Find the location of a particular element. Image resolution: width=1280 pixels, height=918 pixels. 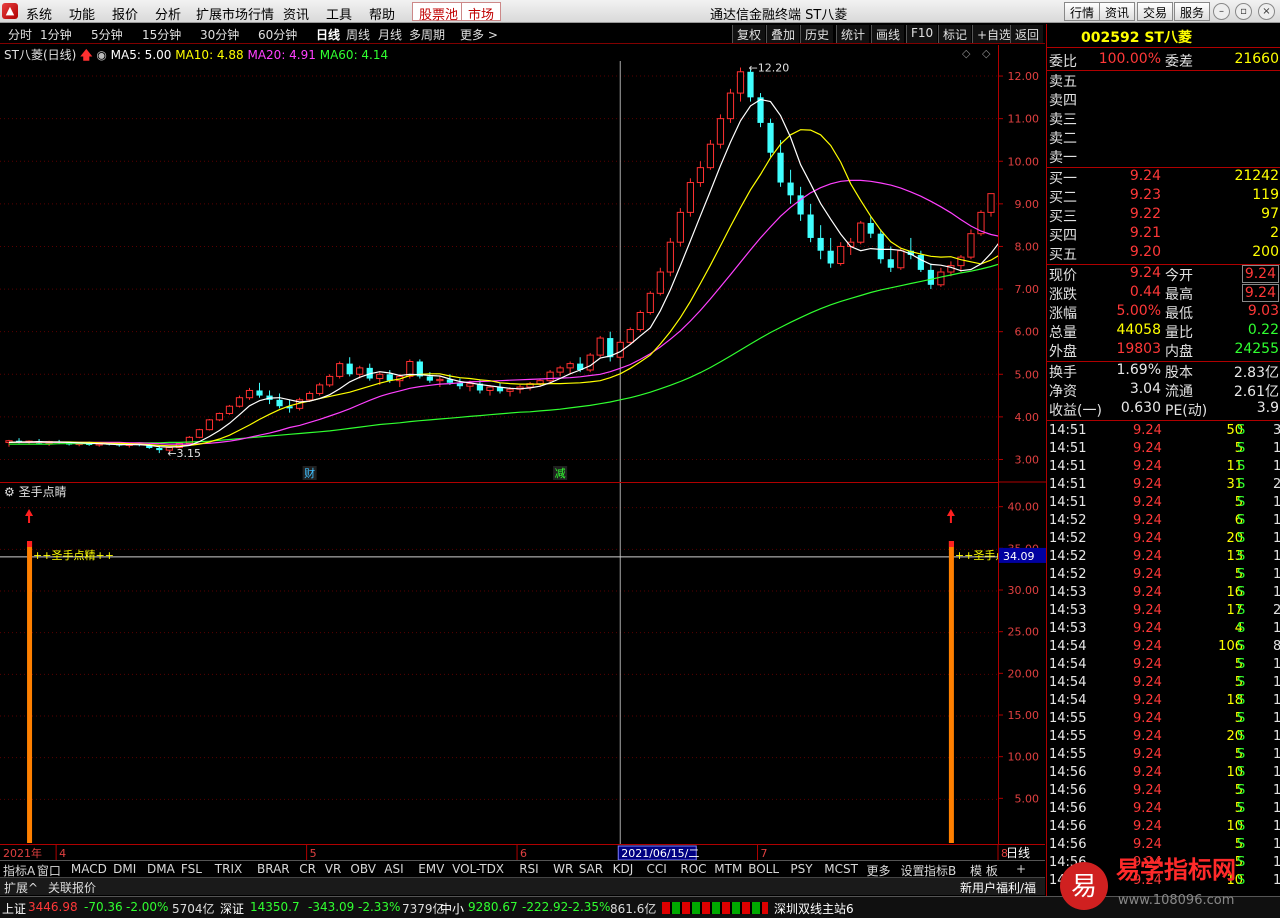

indicator-tab-cr: CR is located at coordinates (307, 869).